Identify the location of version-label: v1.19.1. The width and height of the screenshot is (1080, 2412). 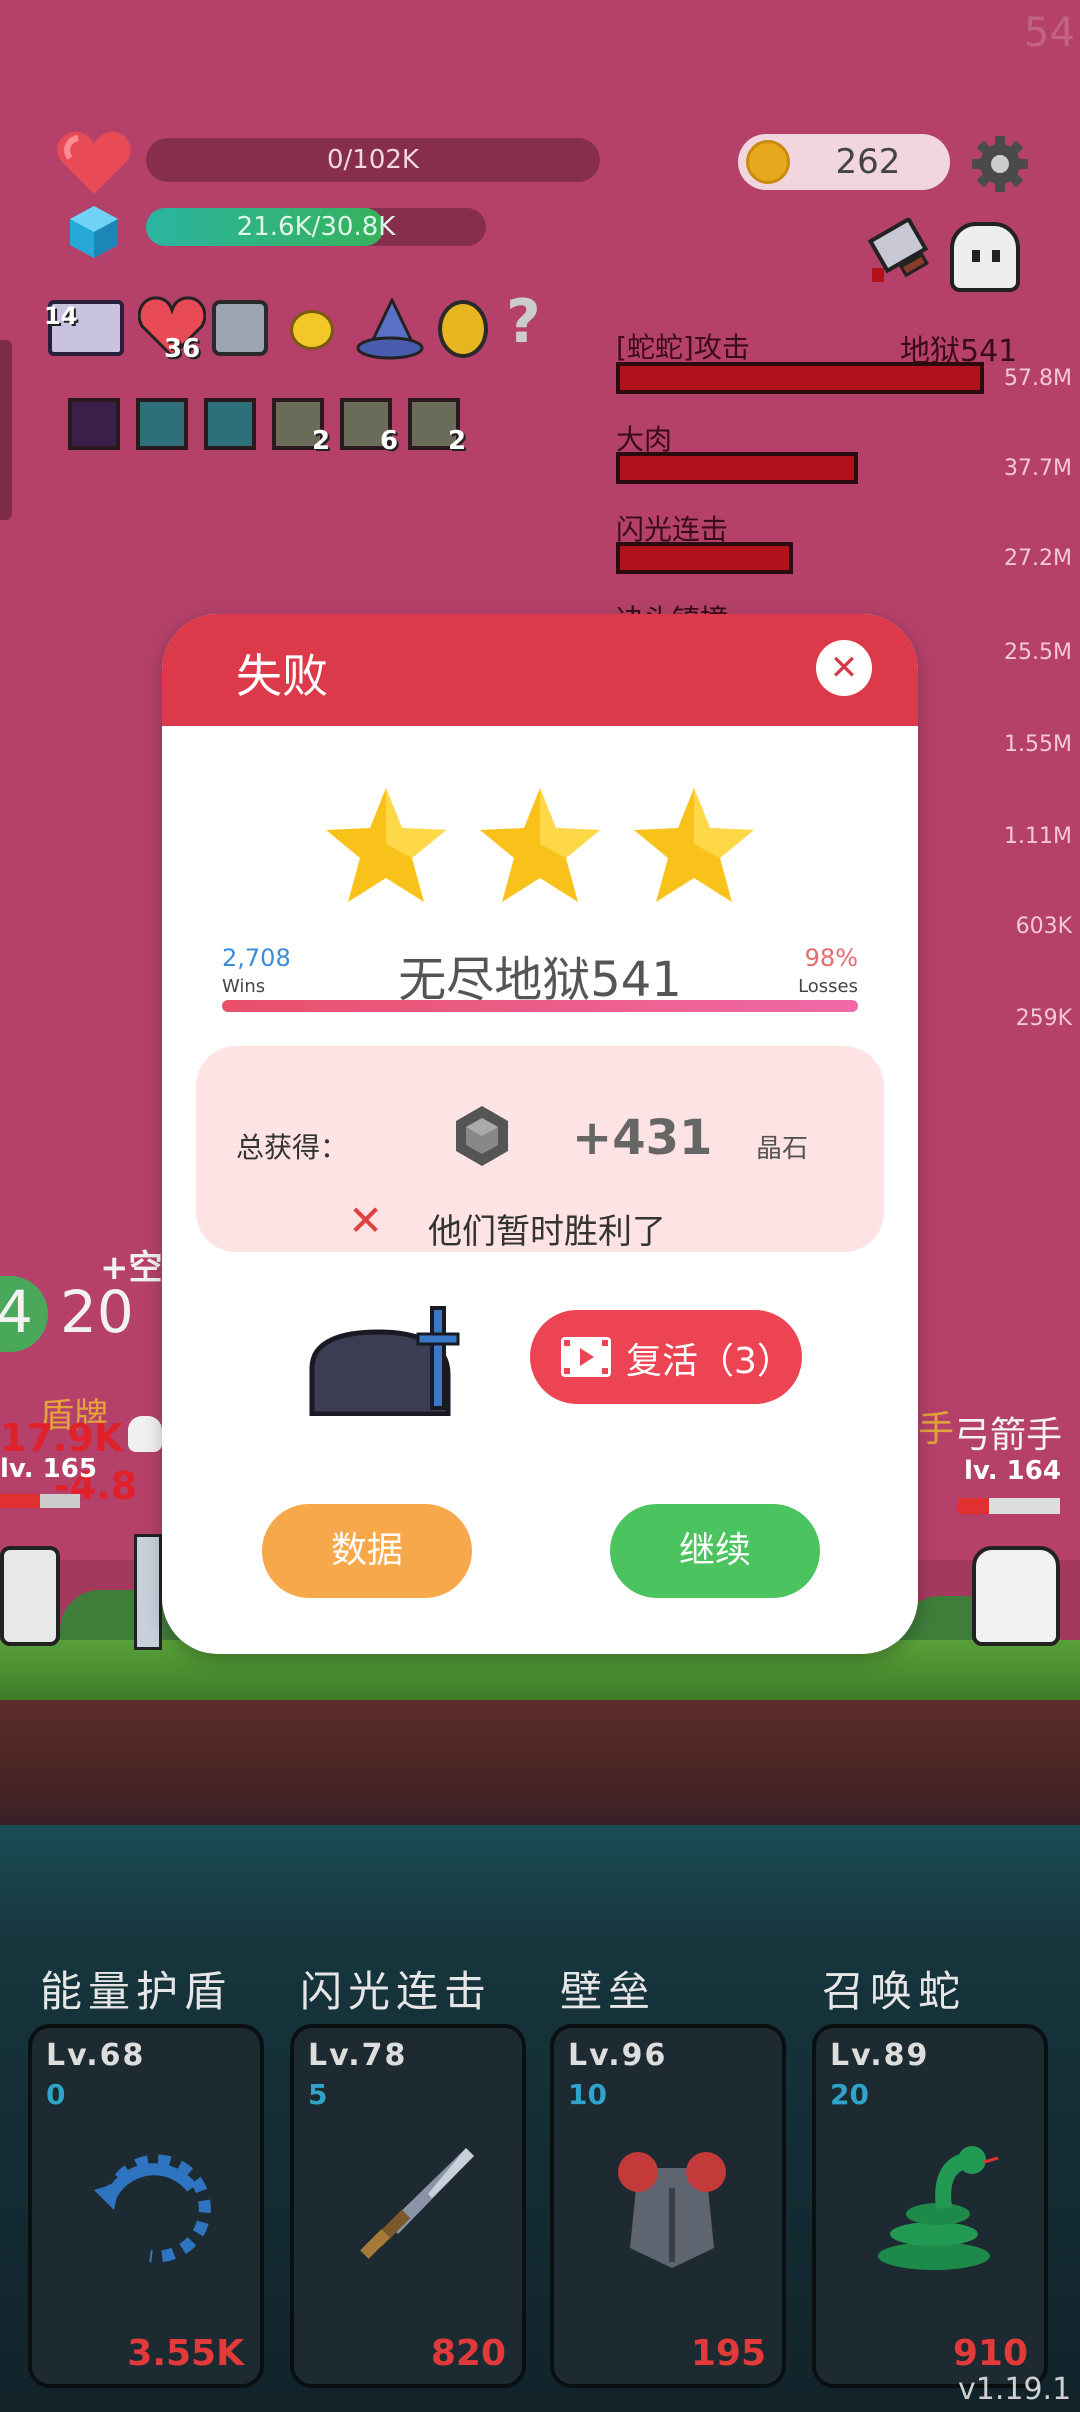
(1015, 2389).